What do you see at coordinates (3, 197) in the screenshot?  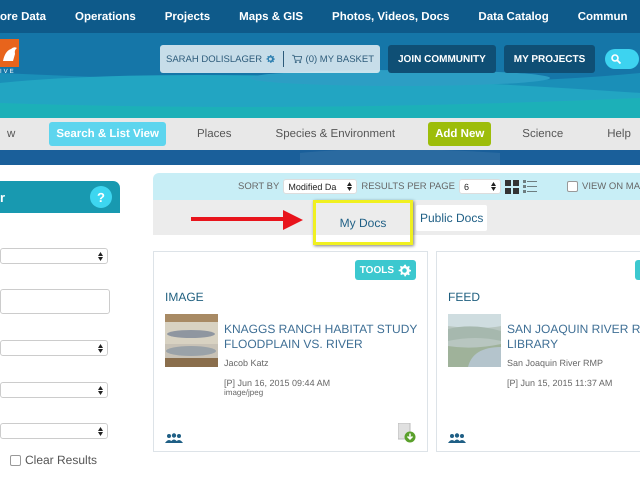 I see `filter-title: r` at bounding box center [3, 197].